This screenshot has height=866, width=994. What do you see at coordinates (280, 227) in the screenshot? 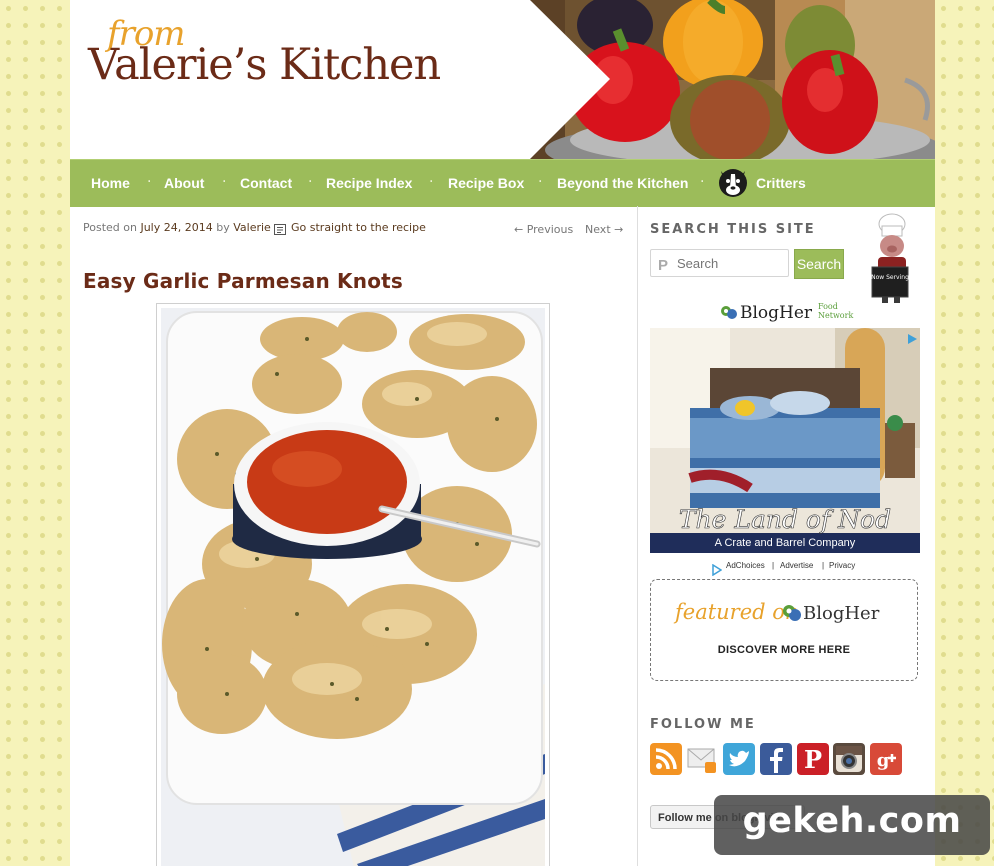
I see `recipe-card-icon` at bounding box center [280, 227].